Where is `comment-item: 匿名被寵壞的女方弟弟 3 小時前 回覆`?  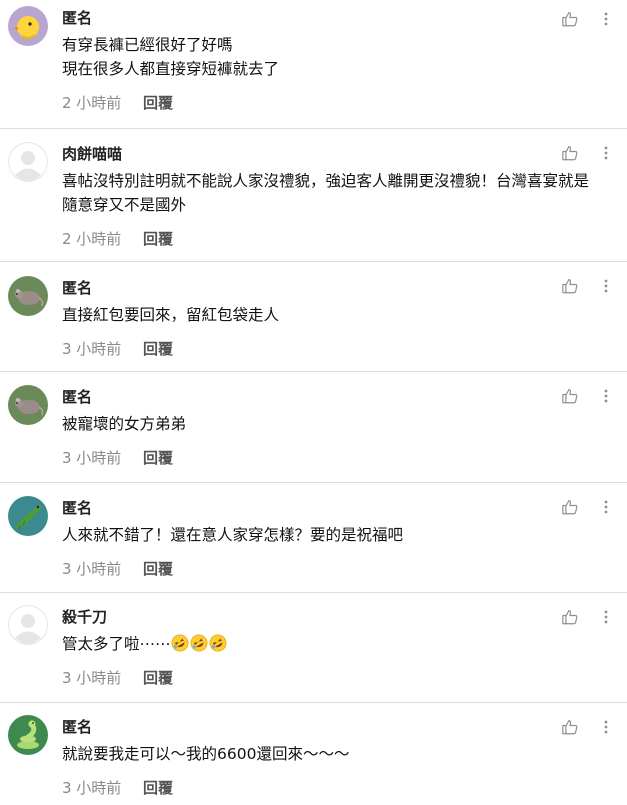
comment-item: 匿名被寵壞的女方弟弟 3 小時前 回覆 is located at coordinates (313, 426).